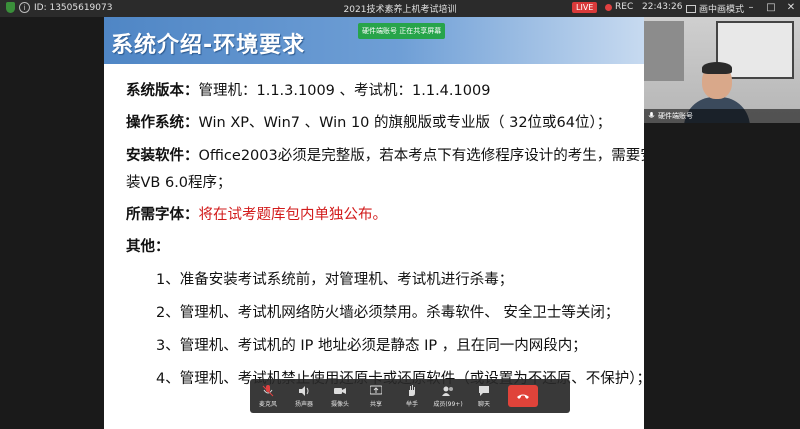 Image resolution: width=800 pixels, height=429 pixels. I want to click on meeting-toolbar: 麦克风 扬声器 摄像头 共享 举手 成员(99+) 聊天, so click(410, 396).